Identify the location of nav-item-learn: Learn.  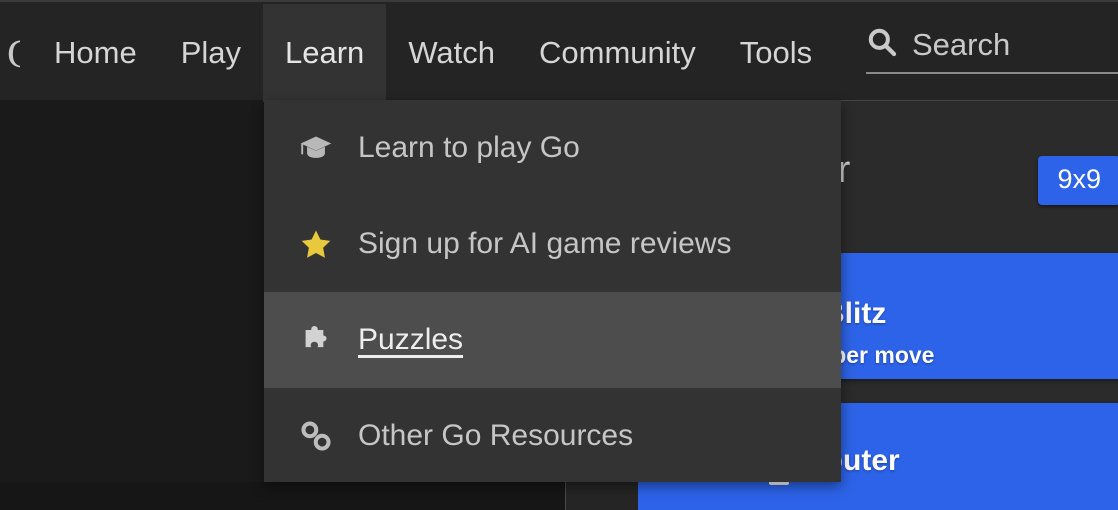
(325, 53).